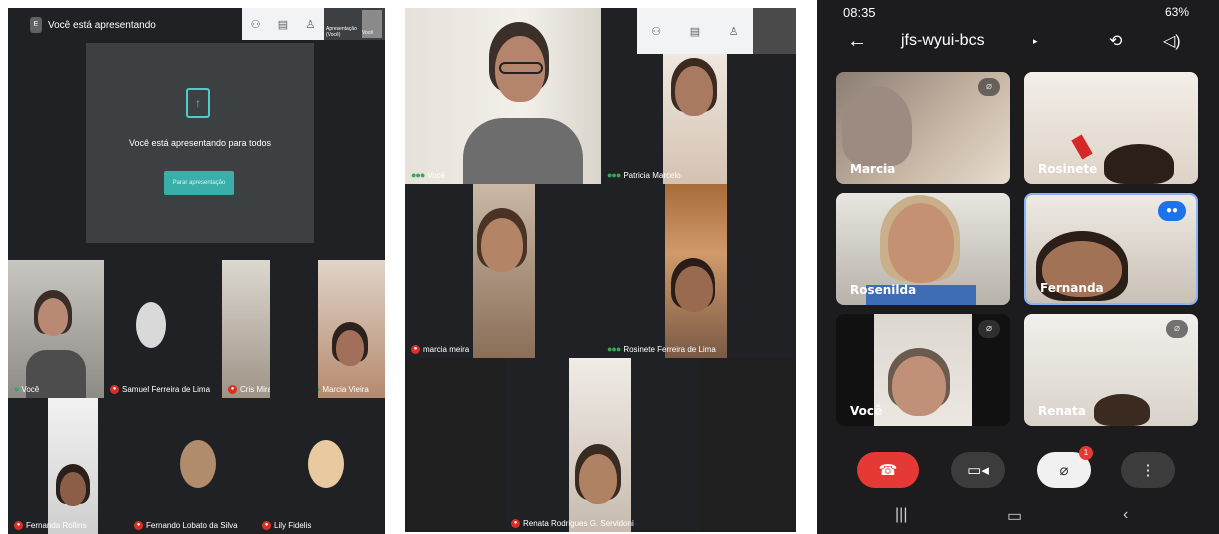  What do you see at coordinates (1018, 41) in the screenshot?
I see `call-header: ← jfs-wyui-bcs ▸ ⟲ ◁)` at bounding box center [1018, 41].